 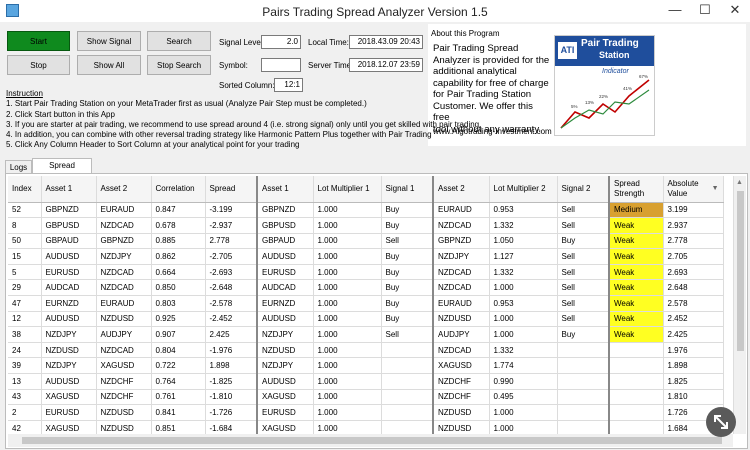 What do you see at coordinates (109, 65) in the screenshot?
I see `show-all-button: Show All` at bounding box center [109, 65].